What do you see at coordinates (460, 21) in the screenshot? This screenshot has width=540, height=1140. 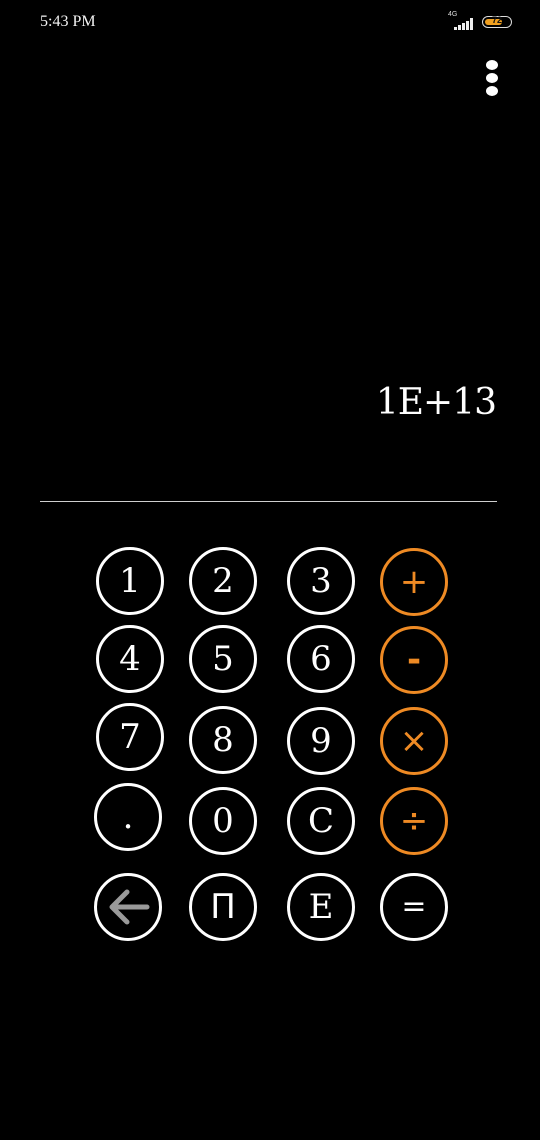 I see `signal-strength-icon: 4G` at bounding box center [460, 21].